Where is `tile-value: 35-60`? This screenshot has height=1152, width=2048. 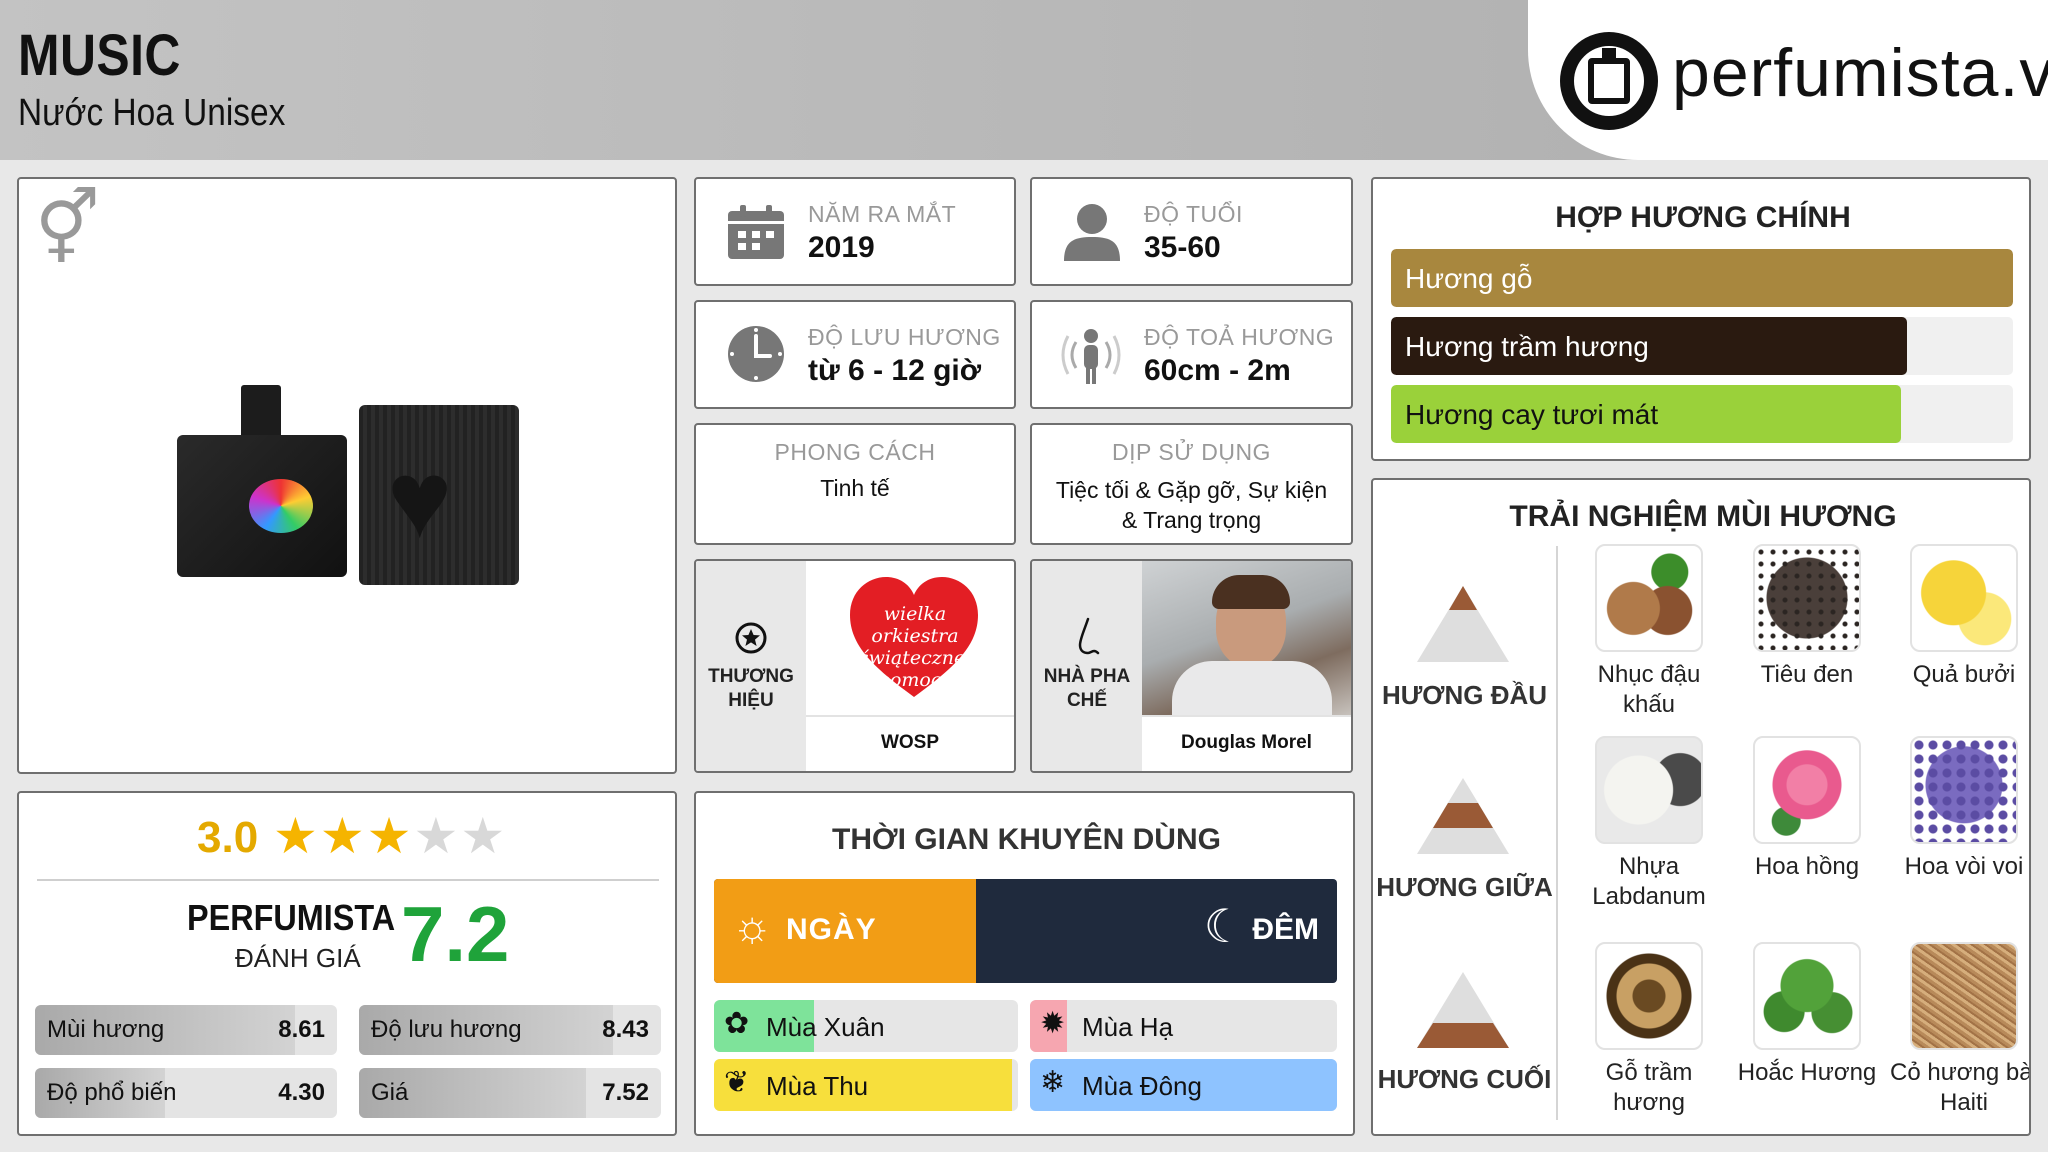
tile-value: 35-60 is located at coordinates (1182, 247).